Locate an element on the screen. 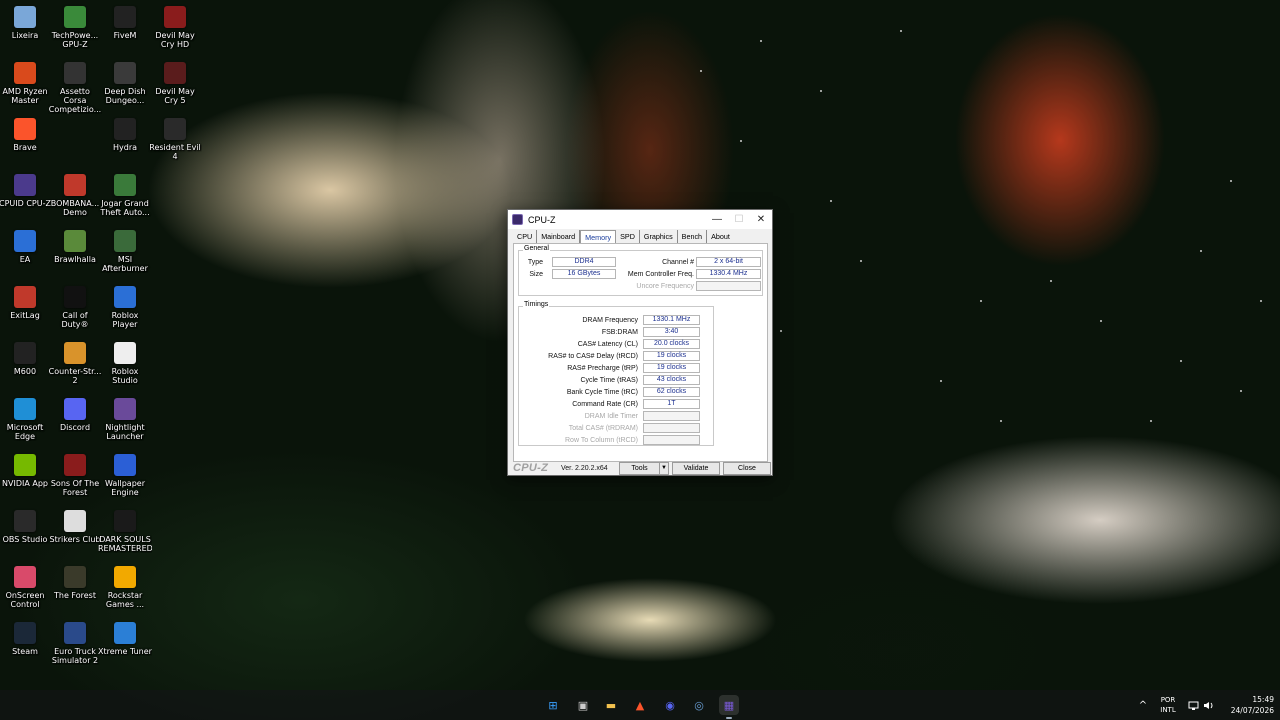  desktop-icon: Roblox Player is located at coordinates (125, 310).